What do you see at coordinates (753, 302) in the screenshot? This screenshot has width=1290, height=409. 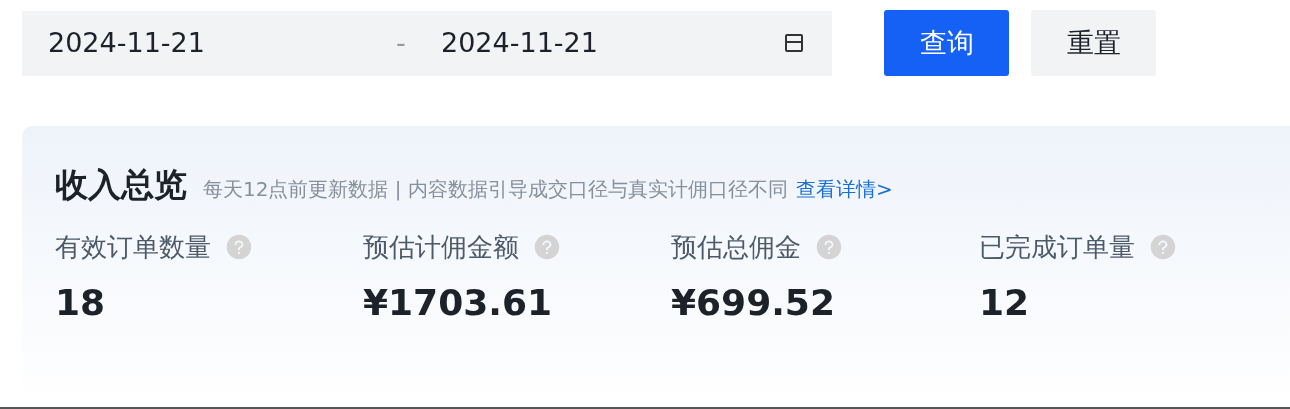 I see `metric-value: ¥699.52` at bounding box center [753, 302].